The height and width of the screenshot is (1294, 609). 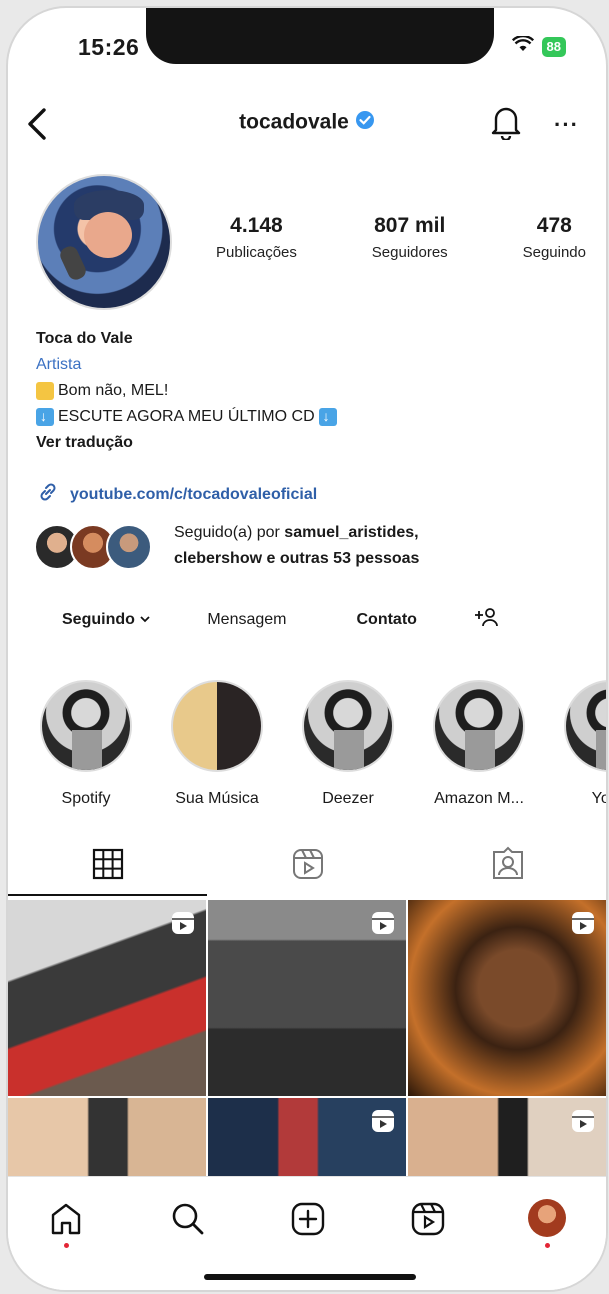 I want to click on stat-posts: 4.148 Publicações, so click(x=256, y=237).